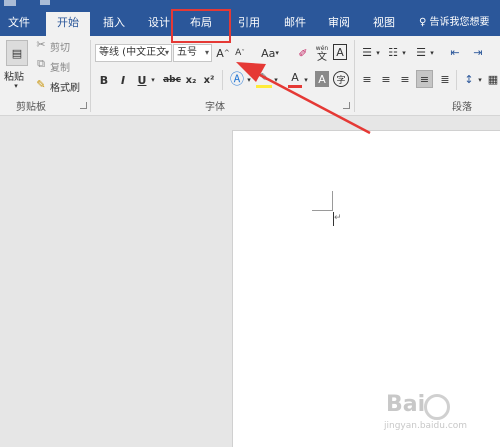 The image size is (500, 447). Describe the element at coordinates (306, 80) in the screenshot. I see `font-color-dropdown-icon: ▾` at that location.